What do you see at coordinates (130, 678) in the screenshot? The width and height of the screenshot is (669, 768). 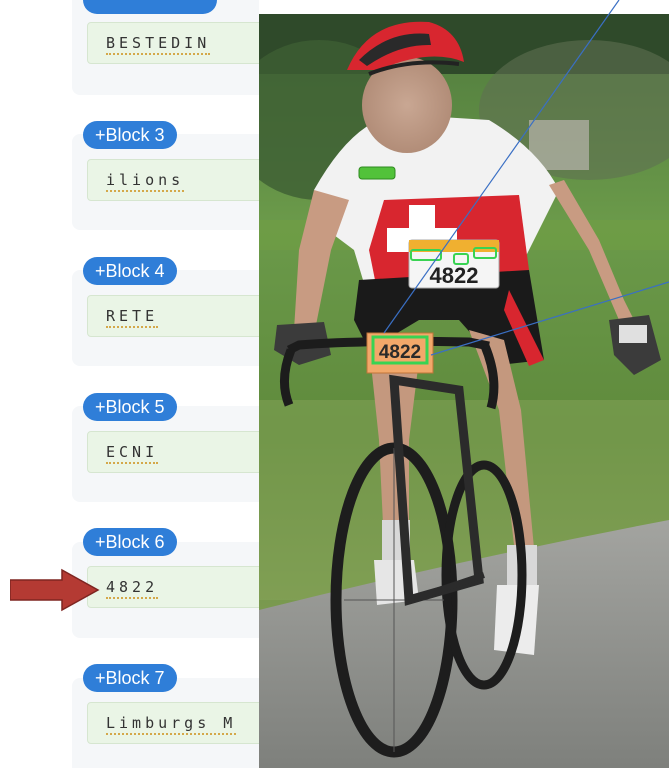 I see `block-badge-7: +Block 7` at bounding box center [130, 678].